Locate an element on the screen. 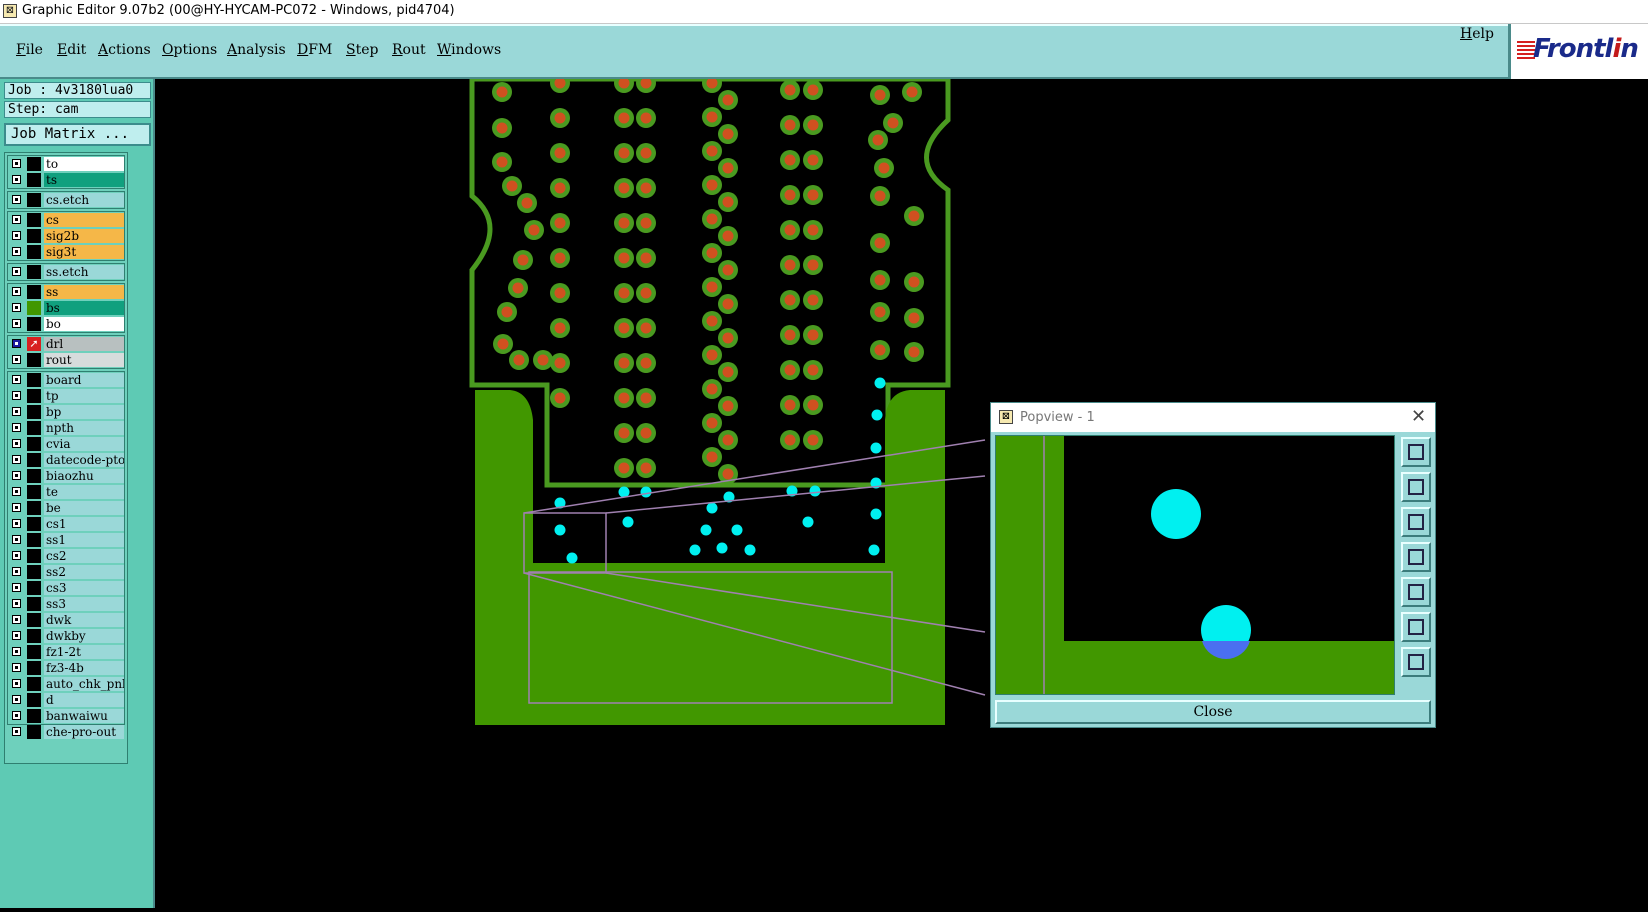 The width and height of the screenshot is (1648, 912). layer-row: bo is located at coordinates (66, 324).